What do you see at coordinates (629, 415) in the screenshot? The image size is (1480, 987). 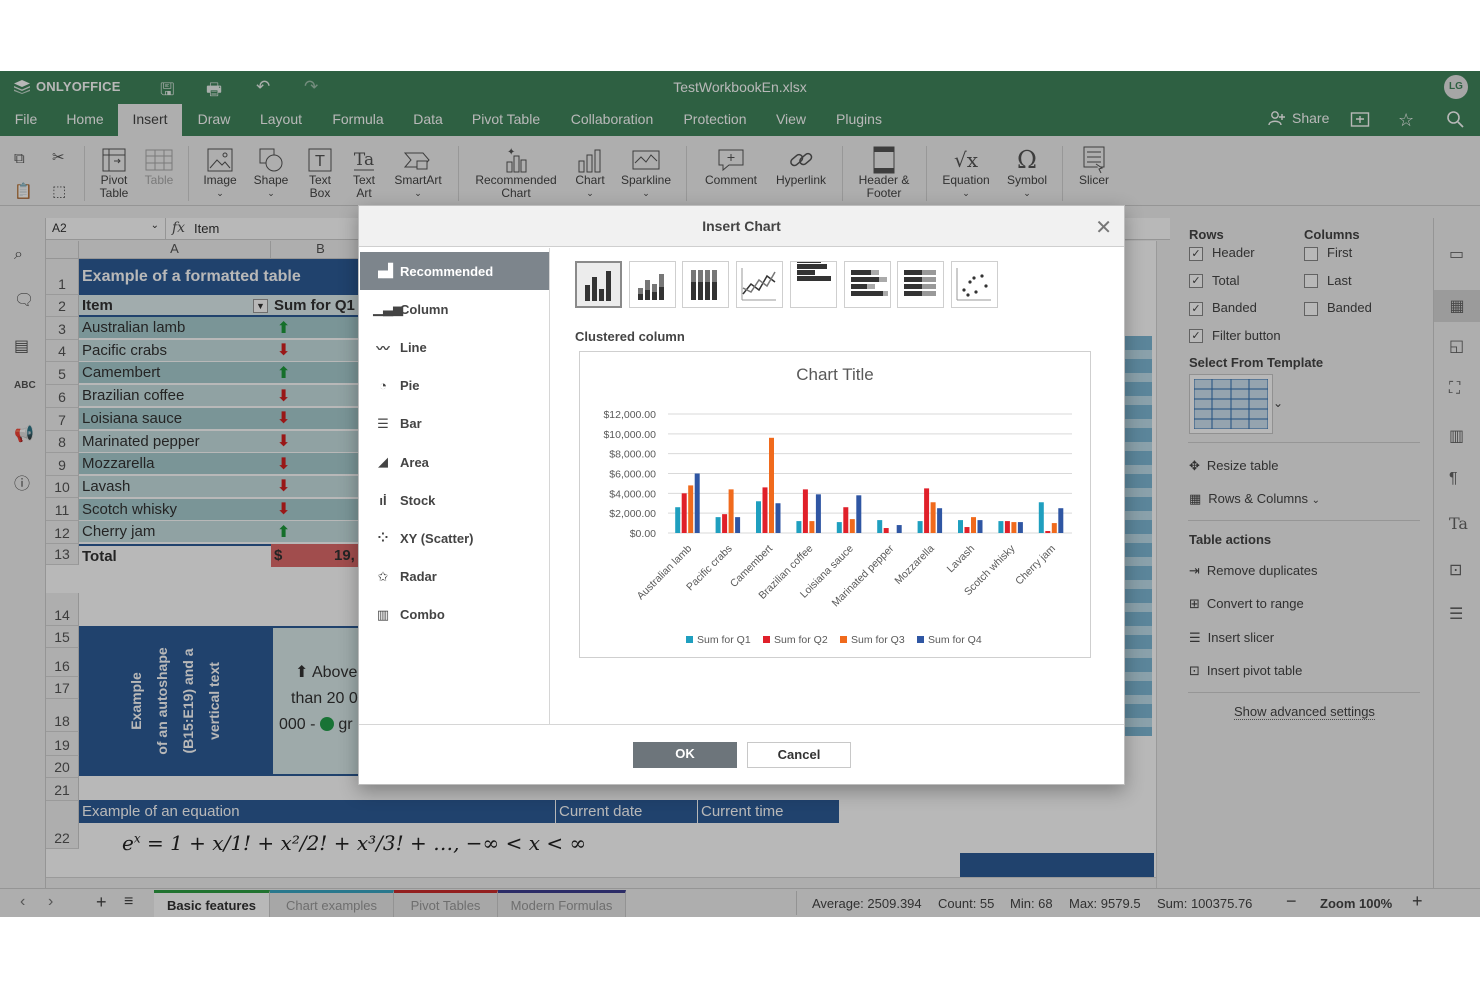 I see `y-tick-label: $12,000.00` at bounding box center [629, 415].